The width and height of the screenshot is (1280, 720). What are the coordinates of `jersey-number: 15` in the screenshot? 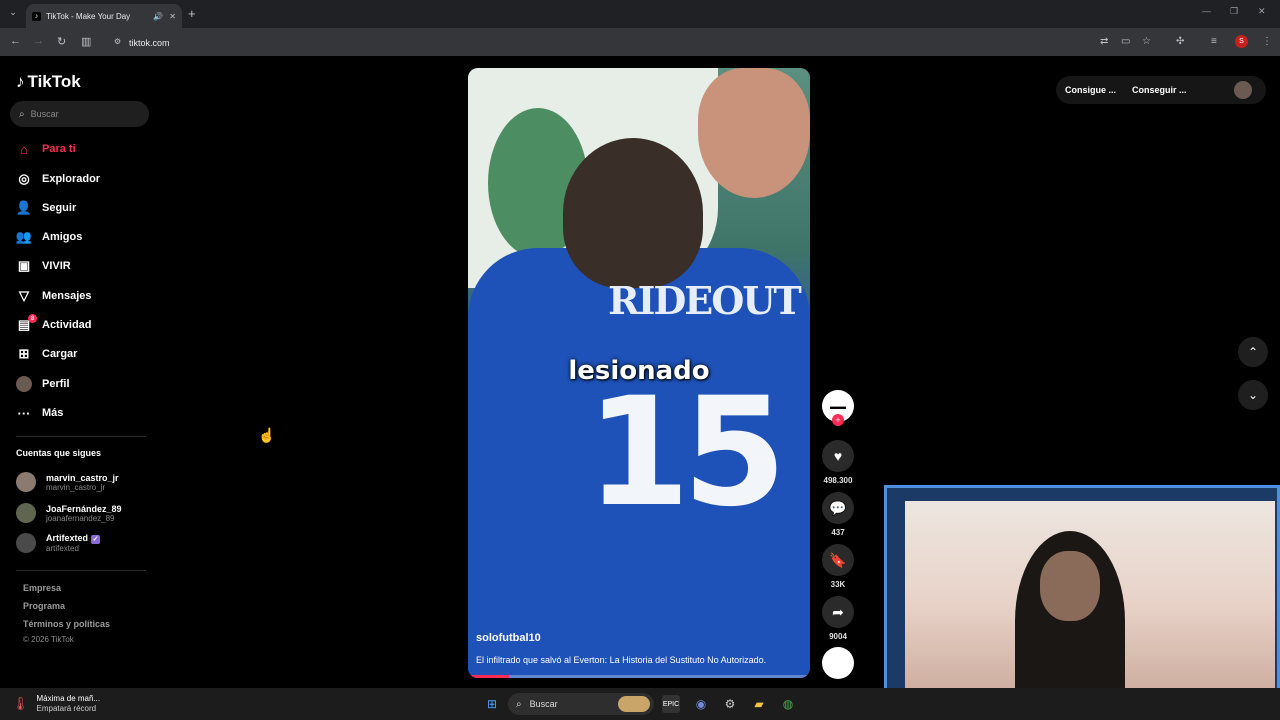 It's located at (686, 453).